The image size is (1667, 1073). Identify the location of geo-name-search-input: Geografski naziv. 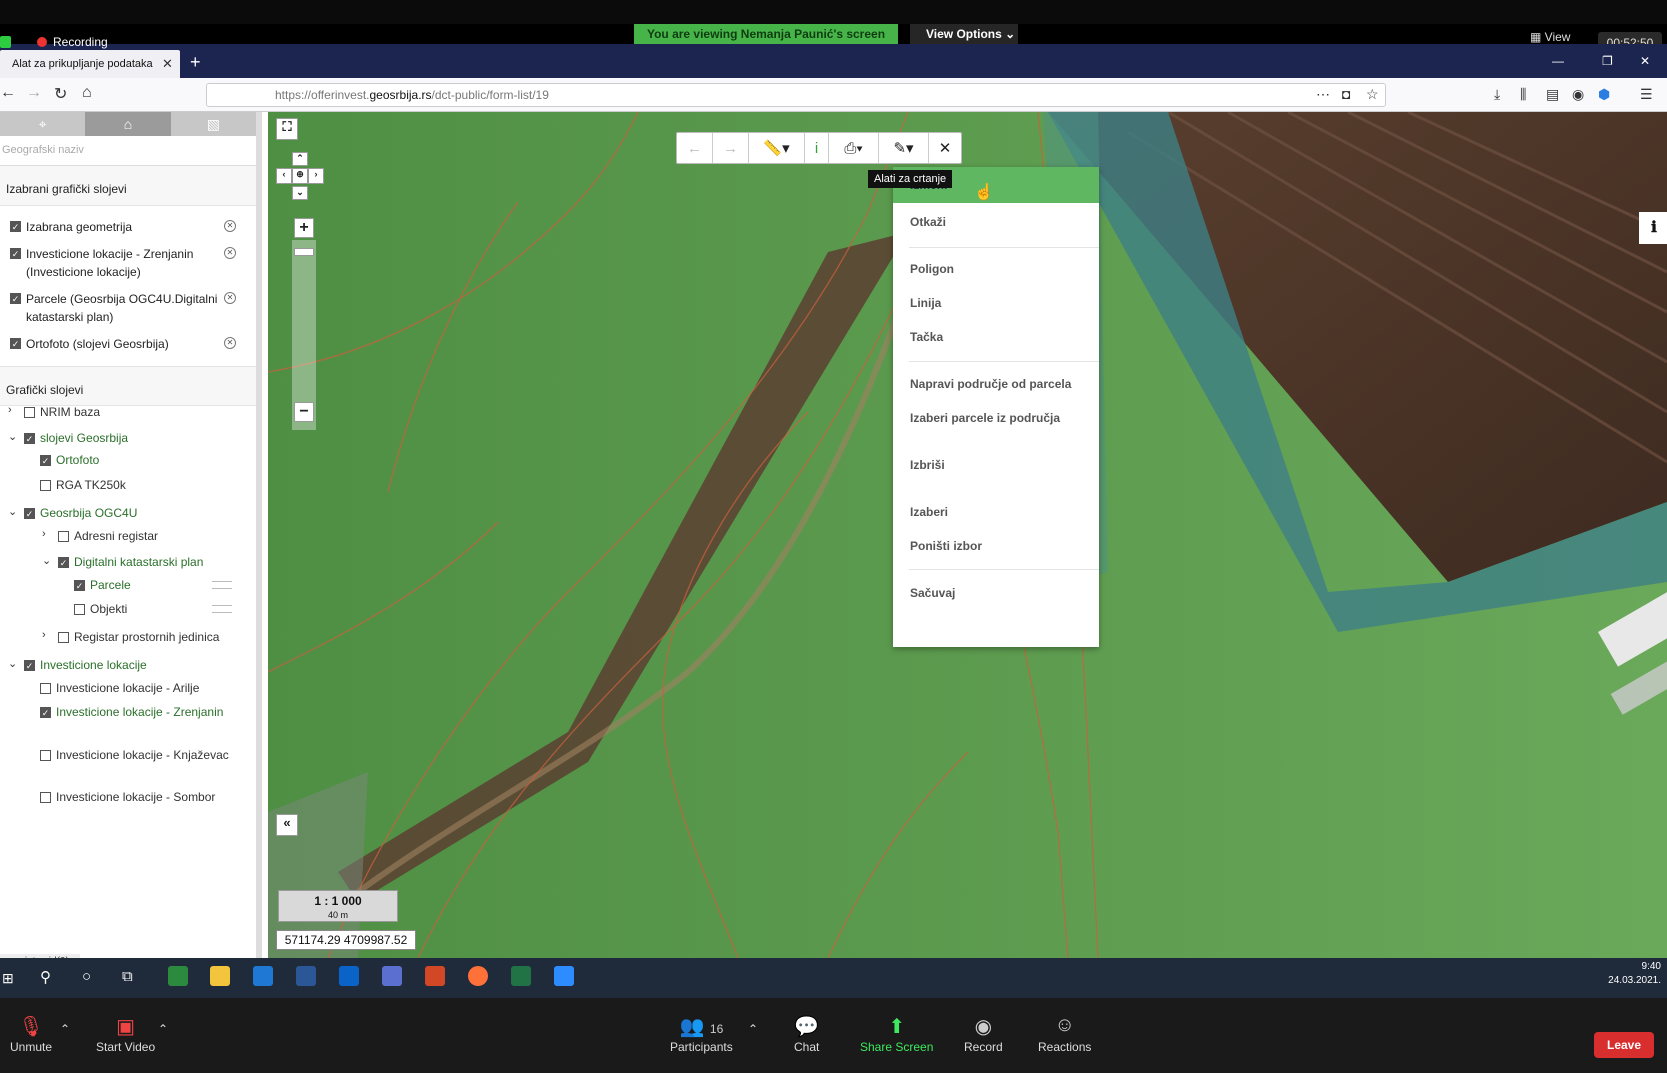
(128, 151).